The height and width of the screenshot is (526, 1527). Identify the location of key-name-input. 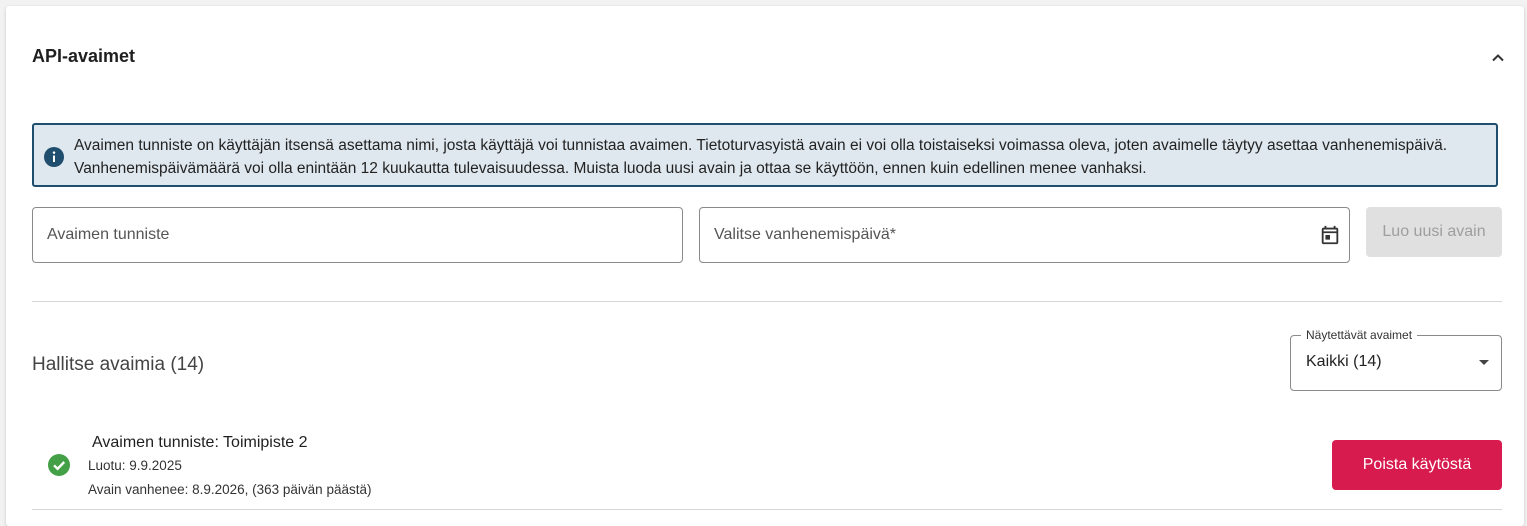
(341, 235).